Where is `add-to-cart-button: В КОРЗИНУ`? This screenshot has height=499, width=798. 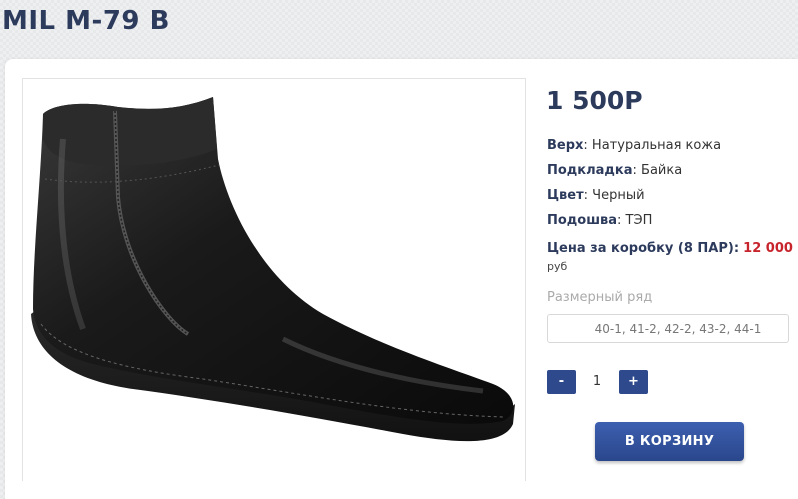
add-to-cart-button: В КОРЗИНУ is located at coordinates (669, 441).